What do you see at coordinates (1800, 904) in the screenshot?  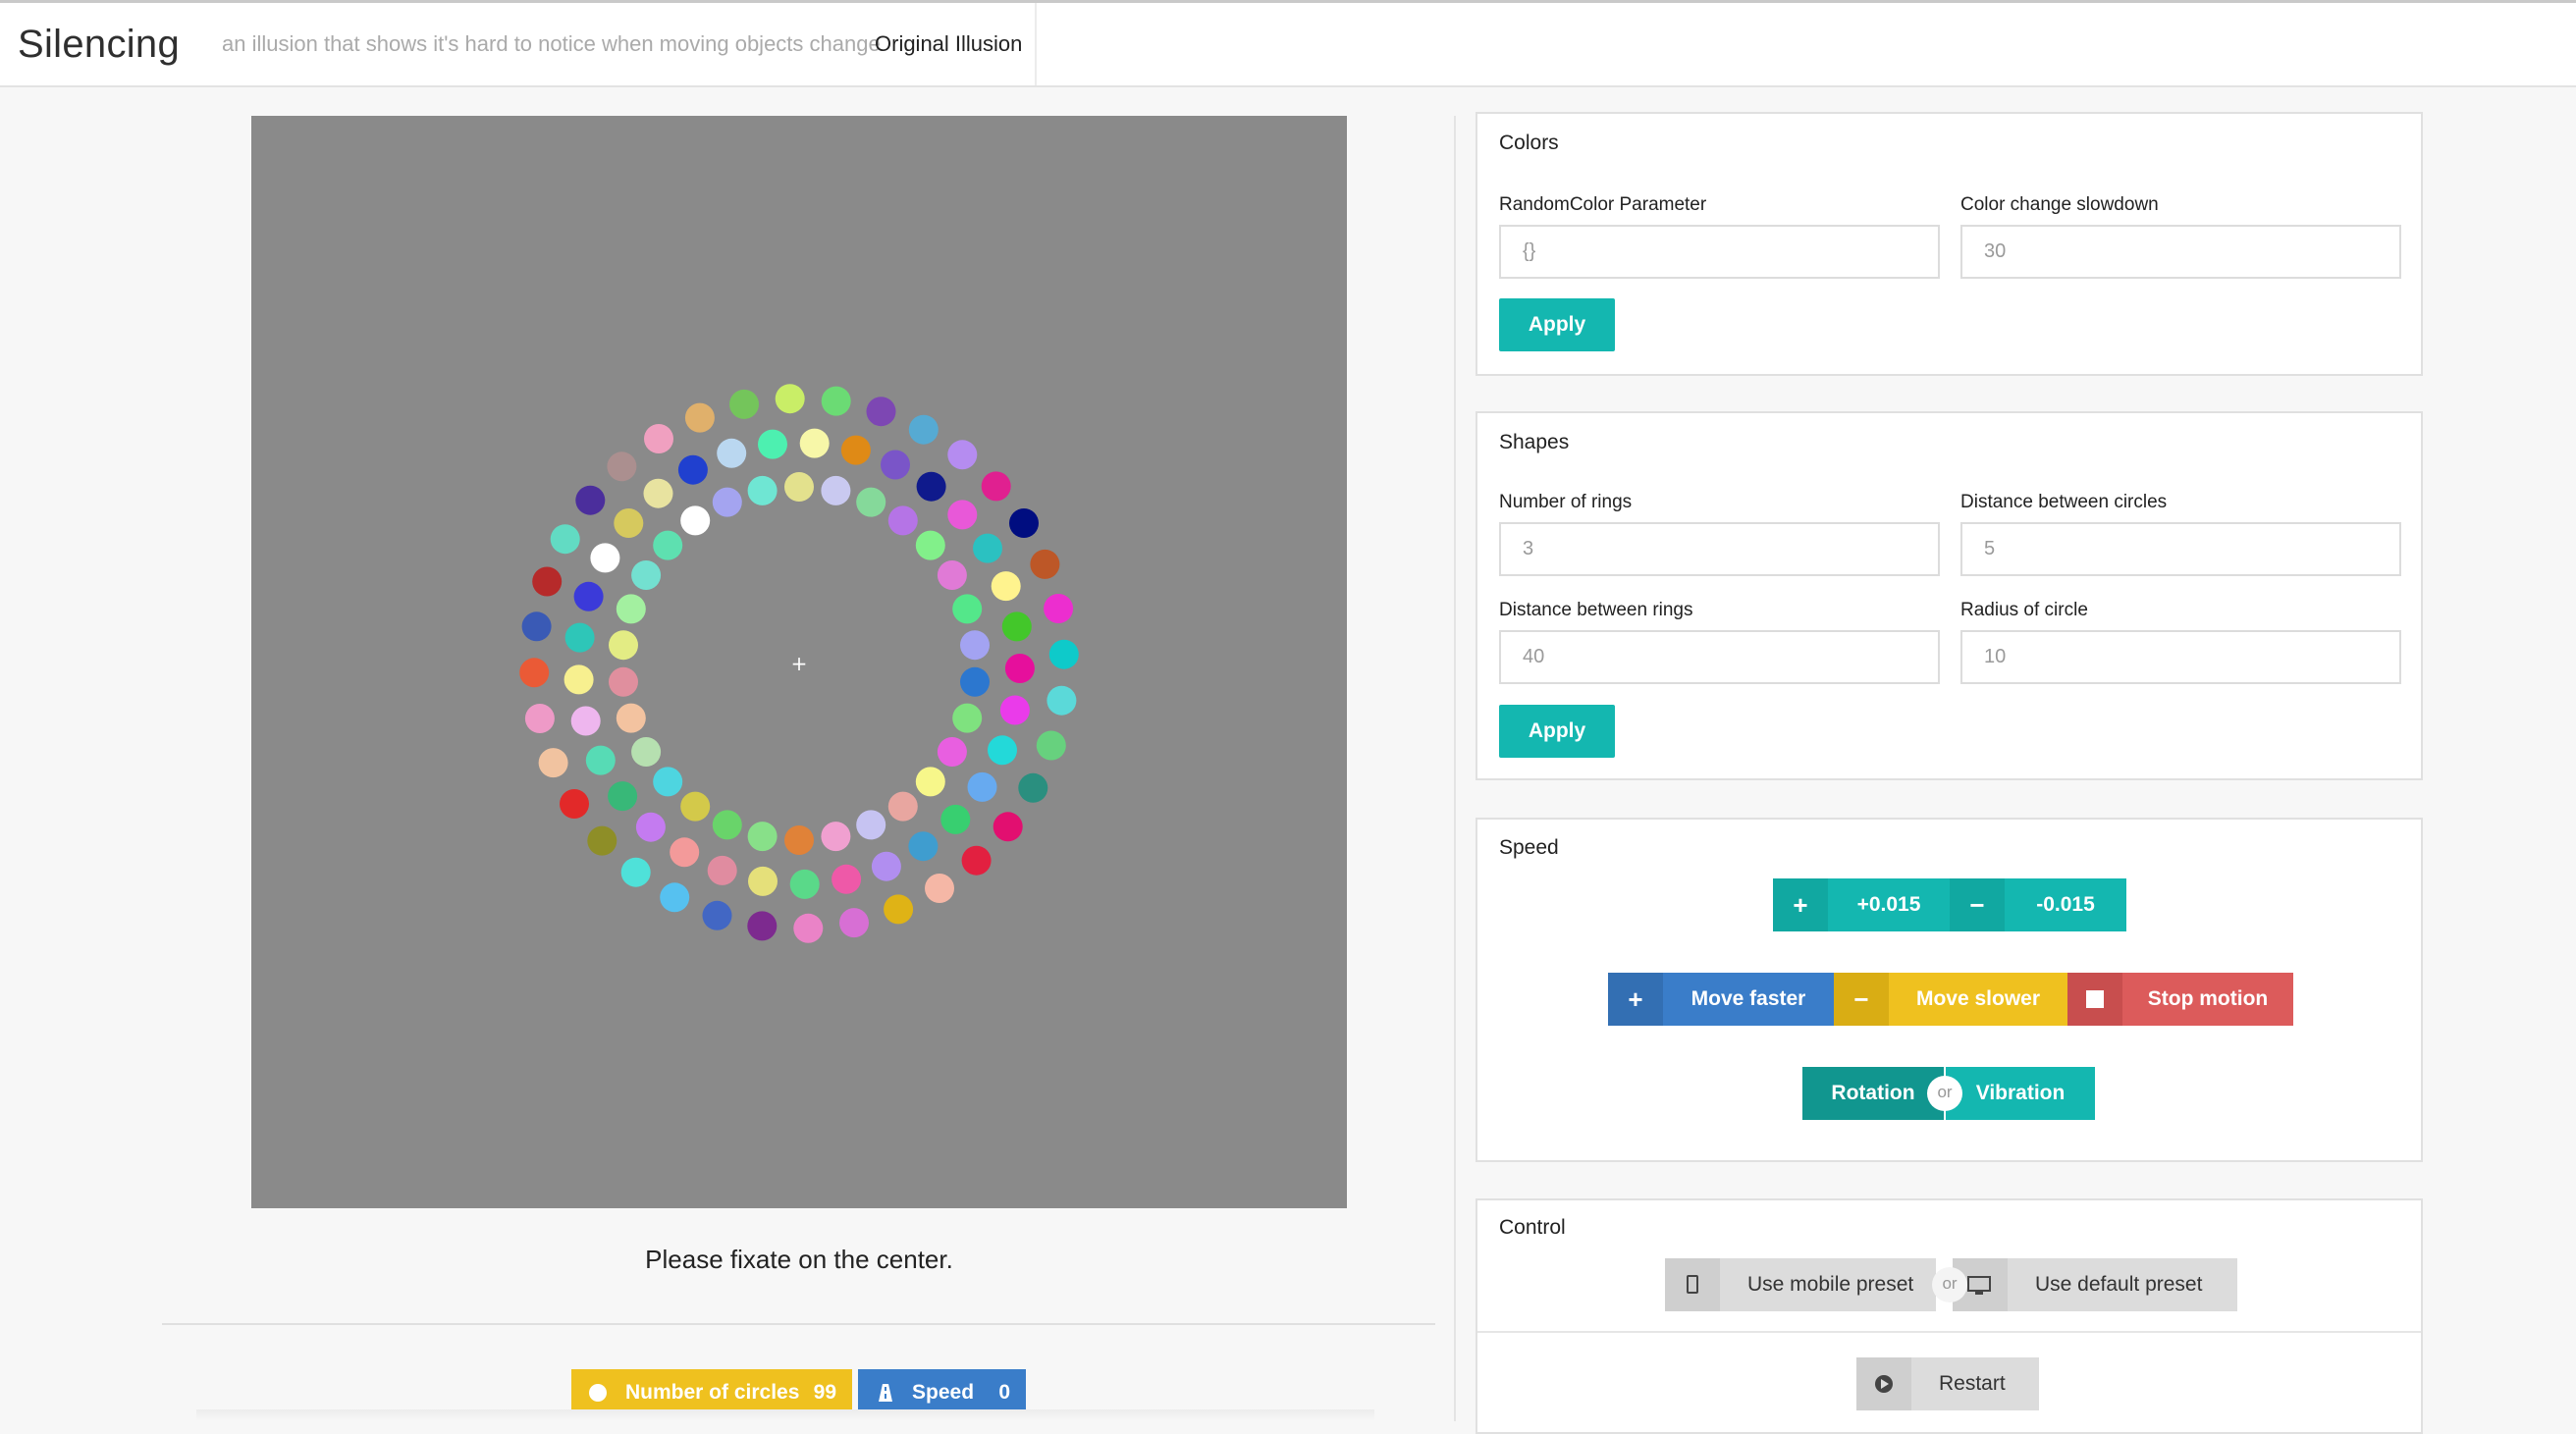 I see `plus-icon: +` at bounding box center [1800, 904].